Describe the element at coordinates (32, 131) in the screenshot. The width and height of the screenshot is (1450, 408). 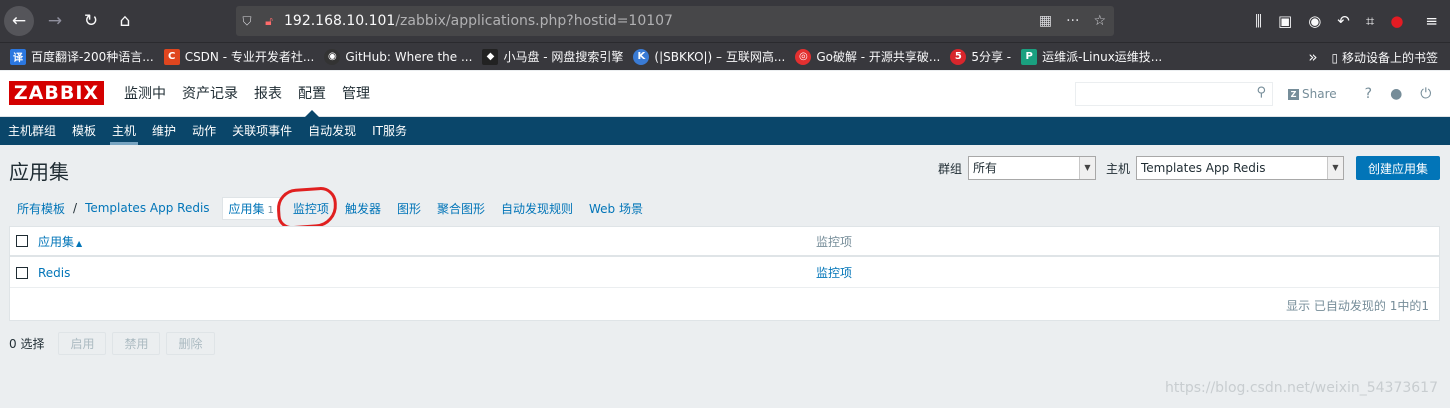
I see `submenu-host-groups: 主机群组` at that location.